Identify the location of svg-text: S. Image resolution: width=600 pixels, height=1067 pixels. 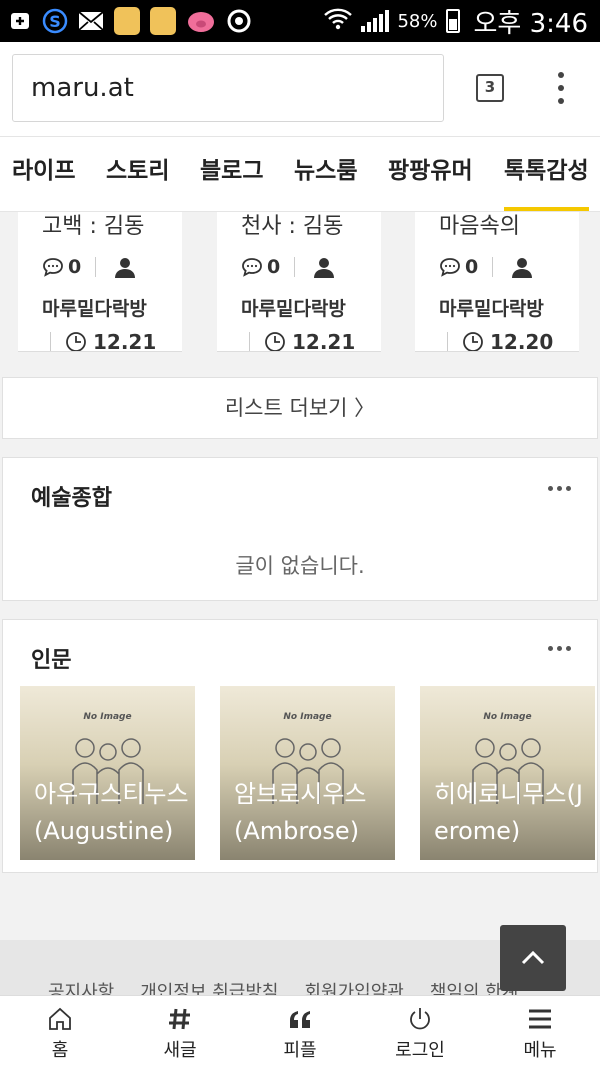
(55, 21).